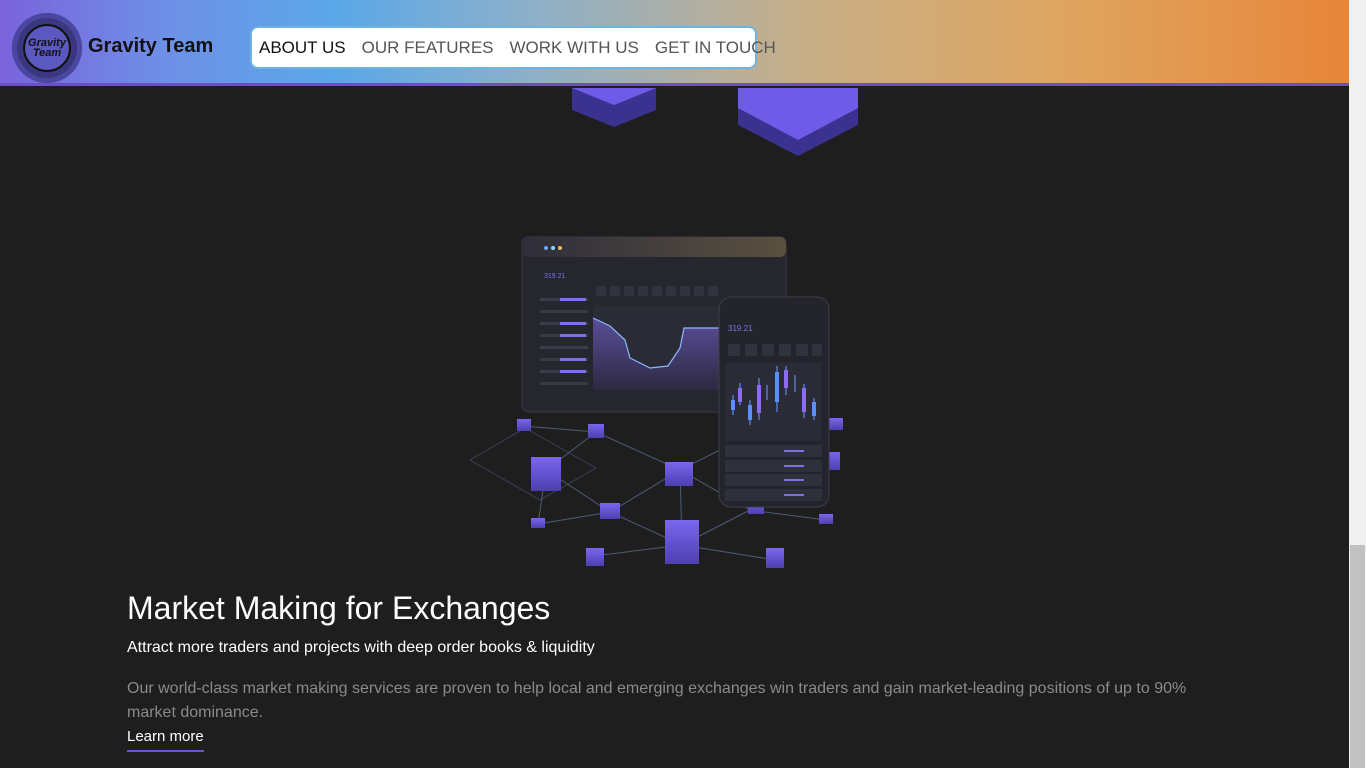 The height and width of the screenshot is (768, 1366). What do you see at coordinates (47, 53) in the screenshot?
I see `logo-text-line2: Team` at bounding box center [47, 53].